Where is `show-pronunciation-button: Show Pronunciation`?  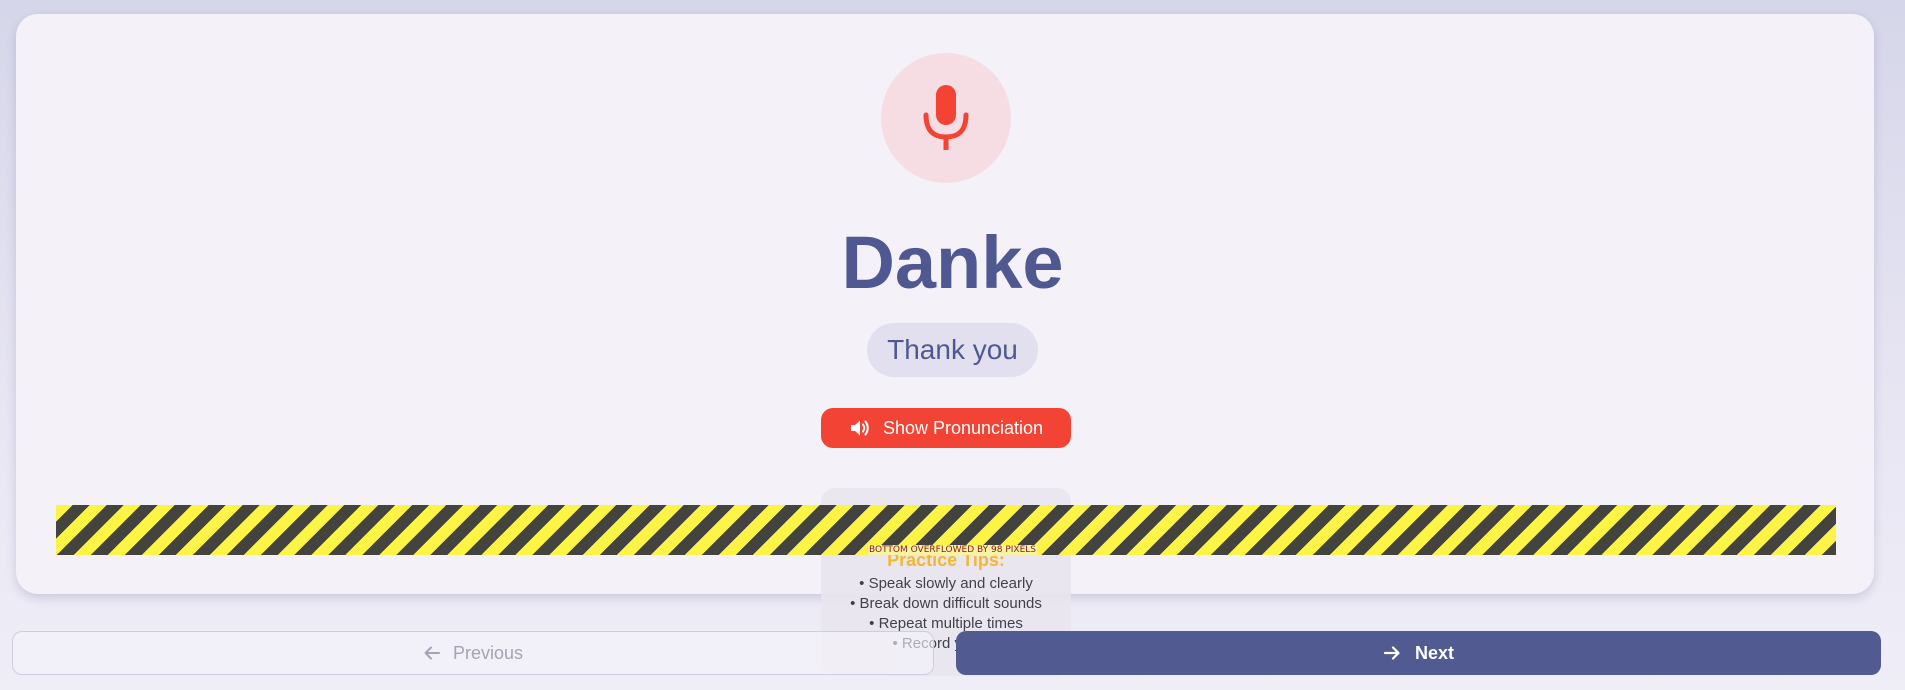
show-pronunciation-button: Show Pronunciation is located at coordinates (946, 428).